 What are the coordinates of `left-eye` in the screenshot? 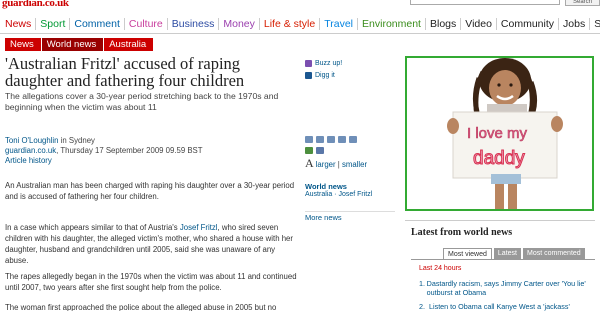 It's located at (499, 85).